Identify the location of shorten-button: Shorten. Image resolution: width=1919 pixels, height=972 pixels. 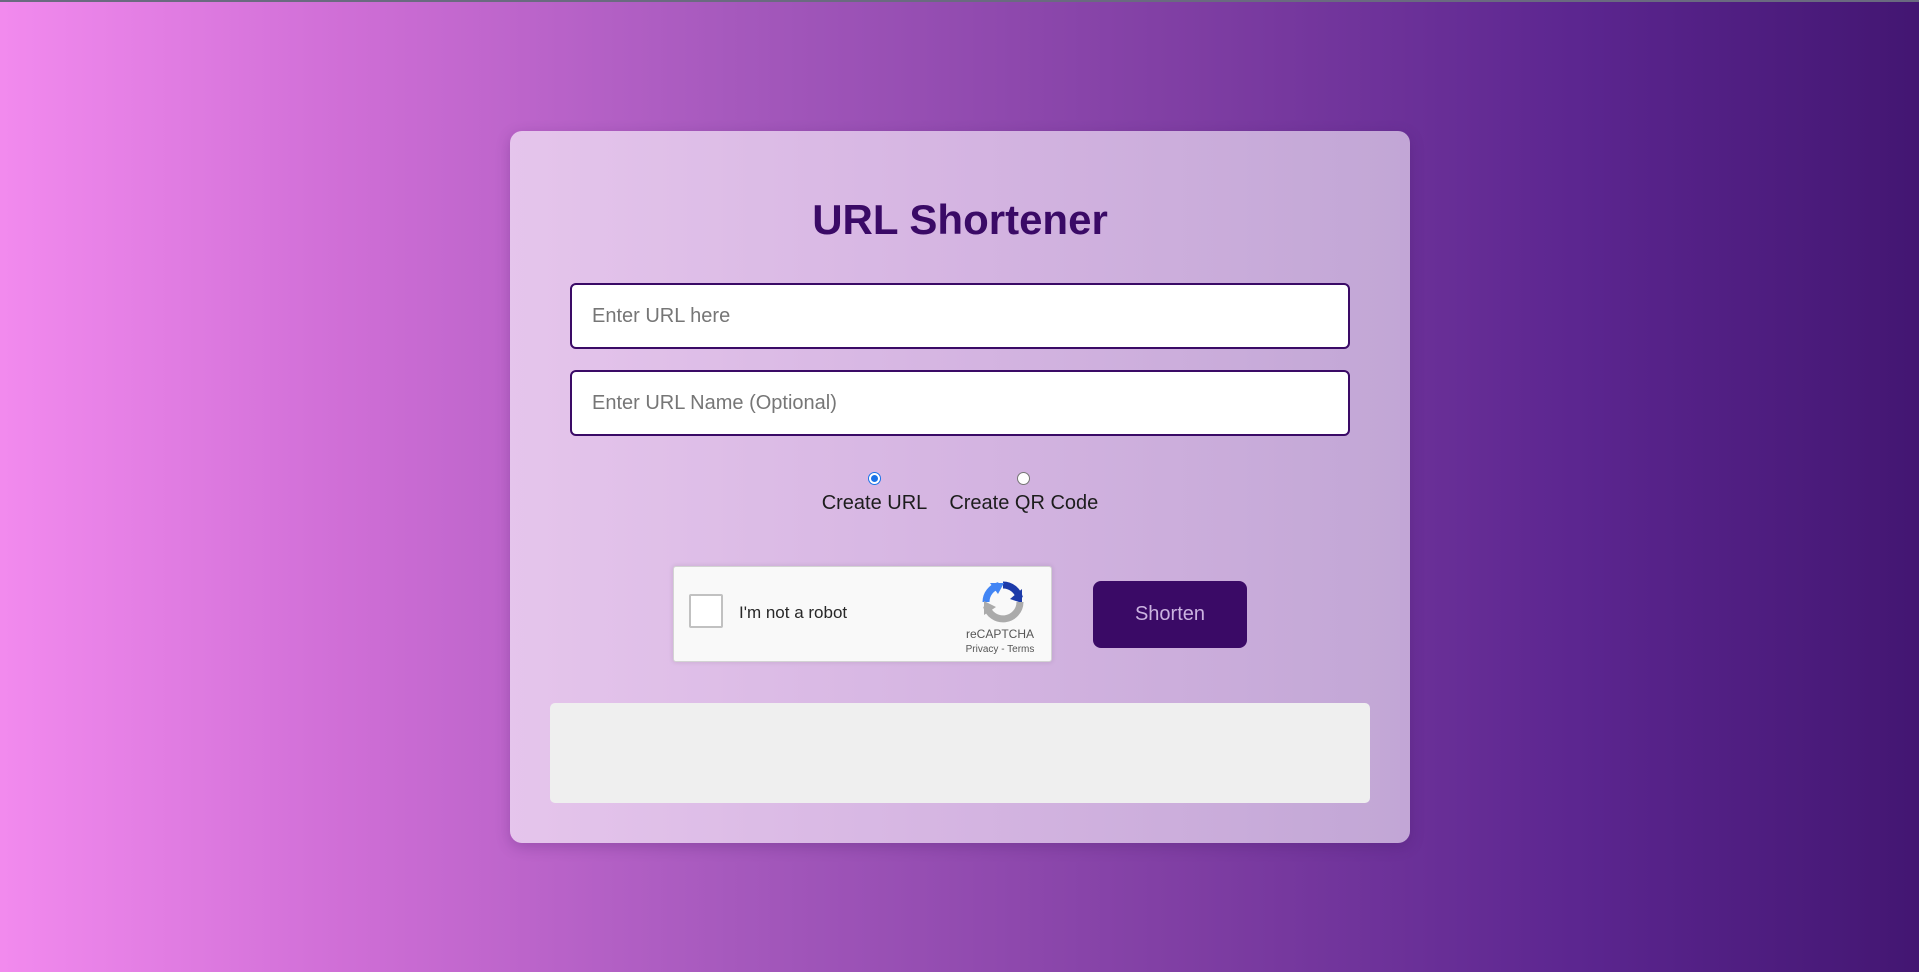
(1170, 614).